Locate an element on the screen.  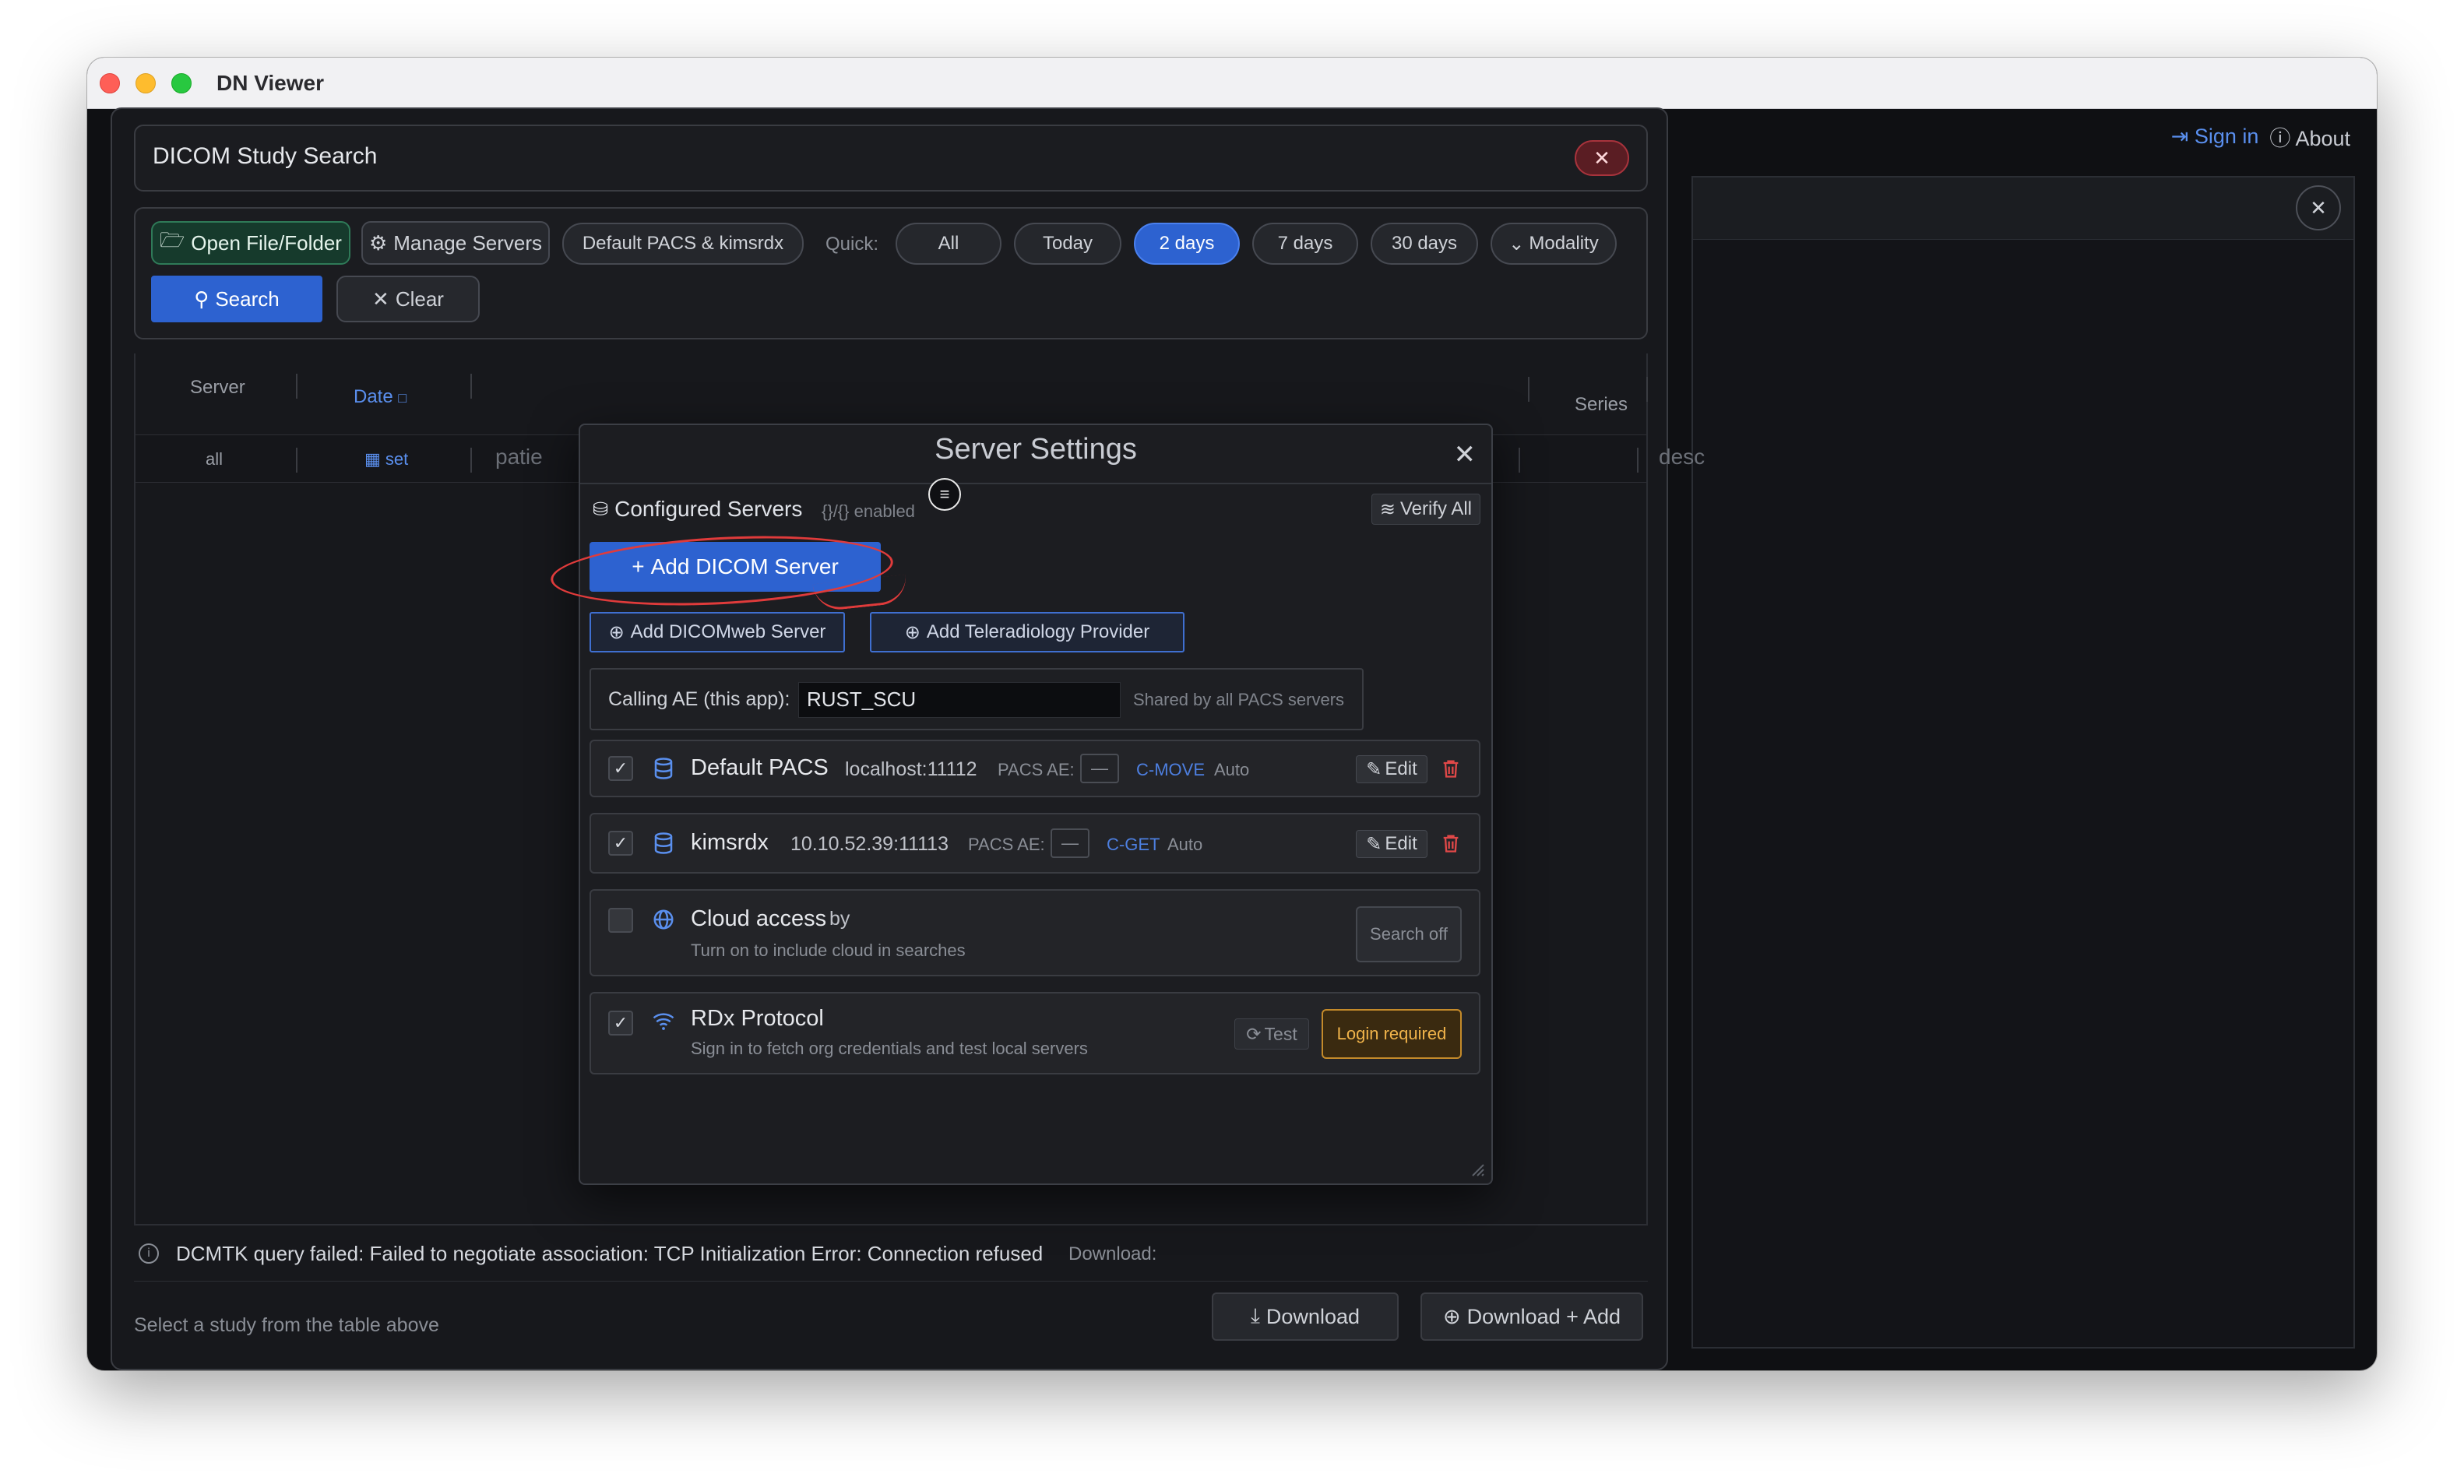
configured-servers-heading: ⛁ Configured Servers is located at coordinates (698, 509).